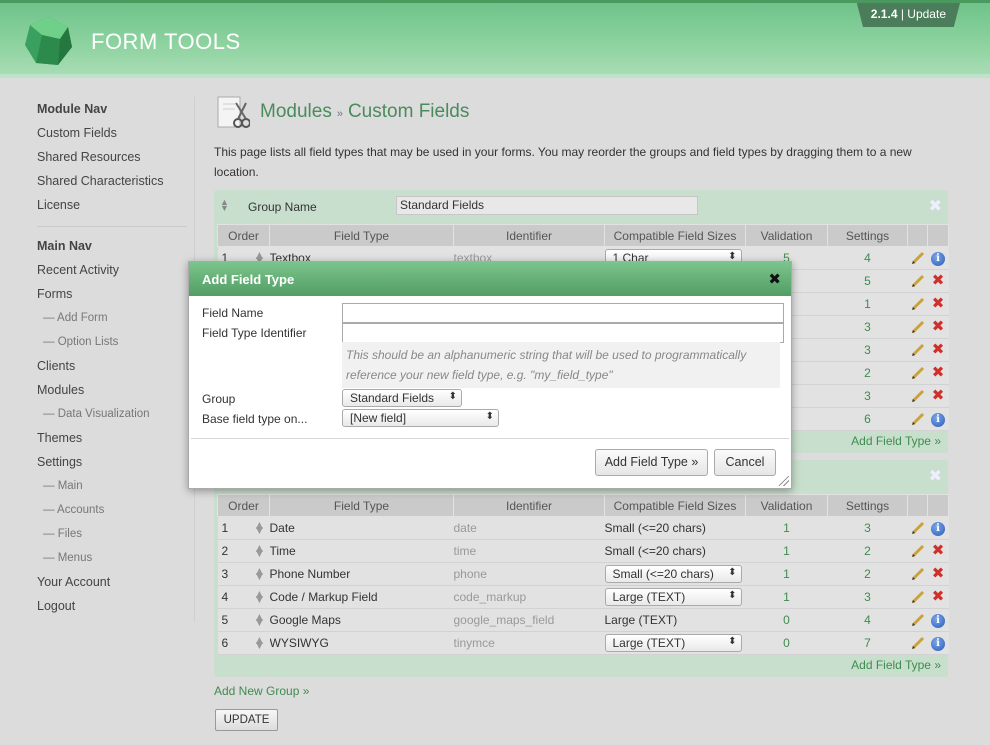  What do you see at coordinates (774, 279) in the screenshot?
I see `close-icon: ✖` at bounding box center [774, 279].